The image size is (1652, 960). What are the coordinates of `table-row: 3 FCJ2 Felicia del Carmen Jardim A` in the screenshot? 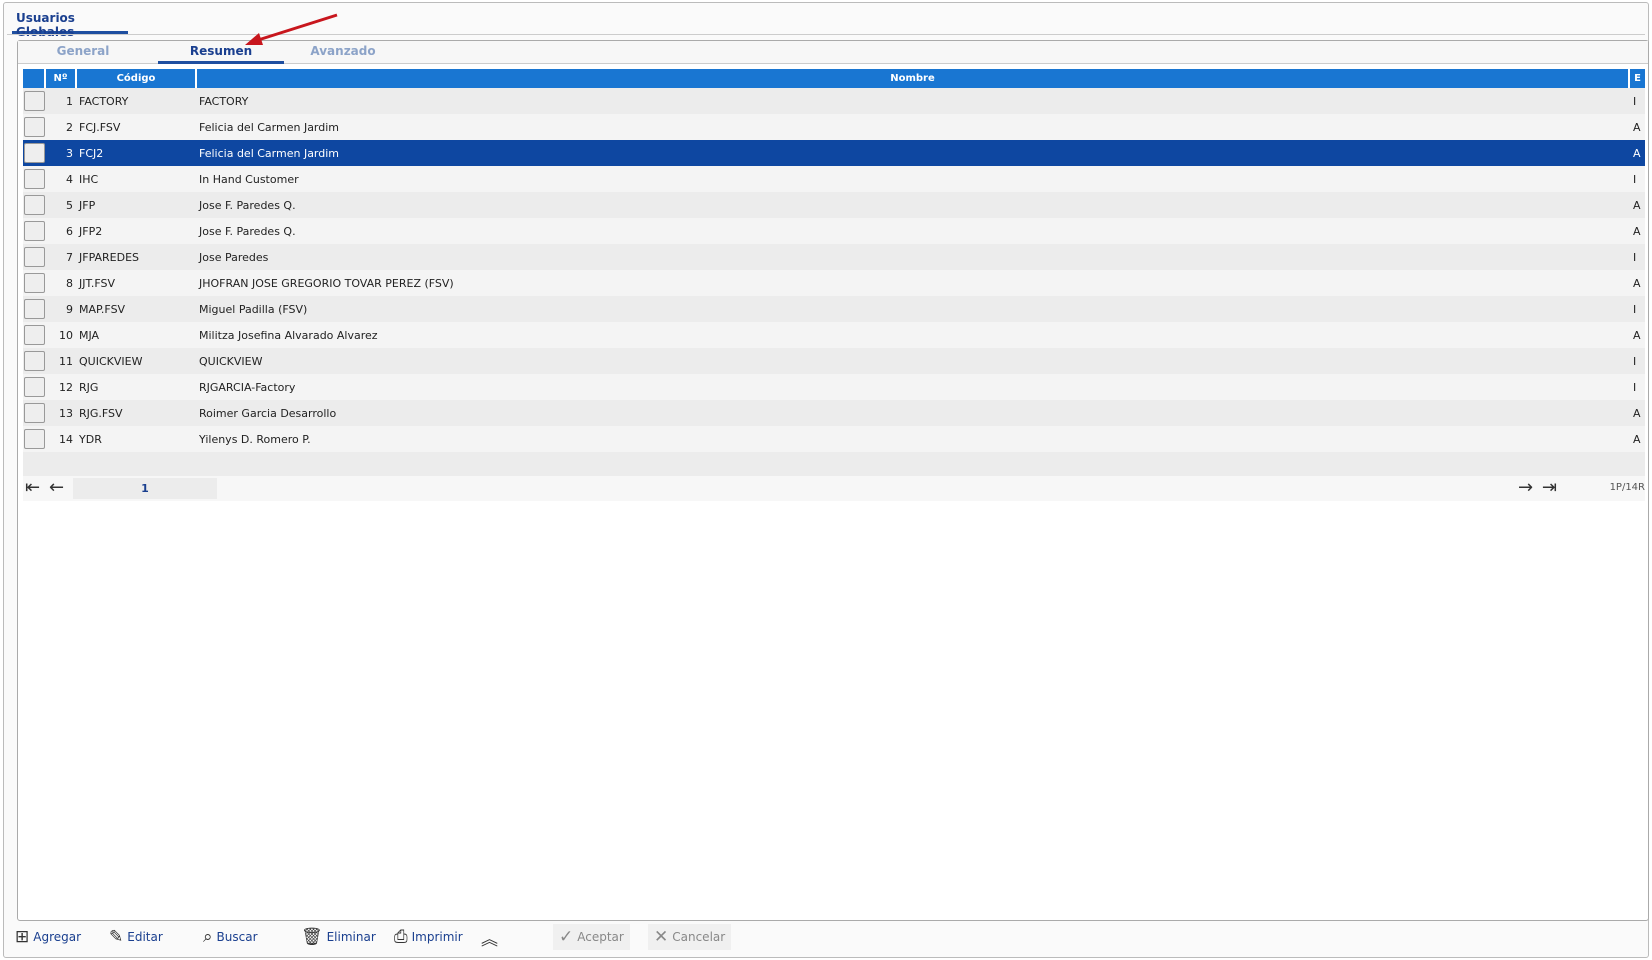 It's located at (834, 153).